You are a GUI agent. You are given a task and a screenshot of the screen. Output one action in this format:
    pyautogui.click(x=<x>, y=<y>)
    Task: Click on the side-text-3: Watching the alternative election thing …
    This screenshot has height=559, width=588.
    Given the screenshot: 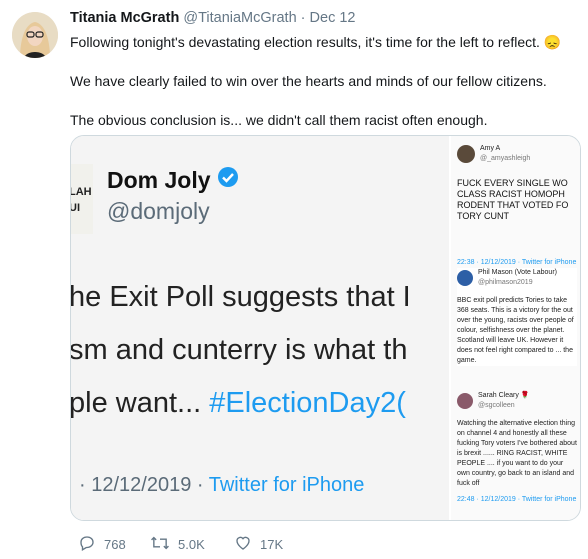 What is the action you would take?
    pyautogui.click(x=517, y=453)
    